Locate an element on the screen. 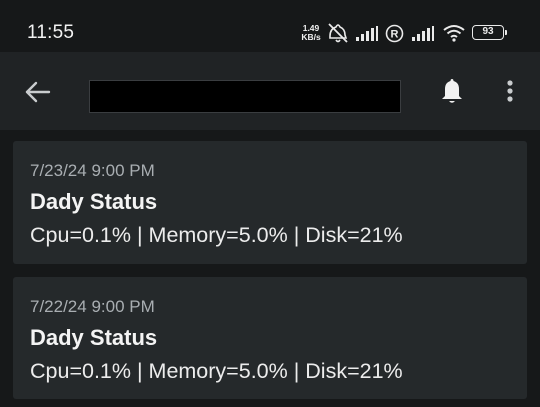 This screenshot has width=540, height=407. battery-icon: 93 is located at coordinates (489, 32).